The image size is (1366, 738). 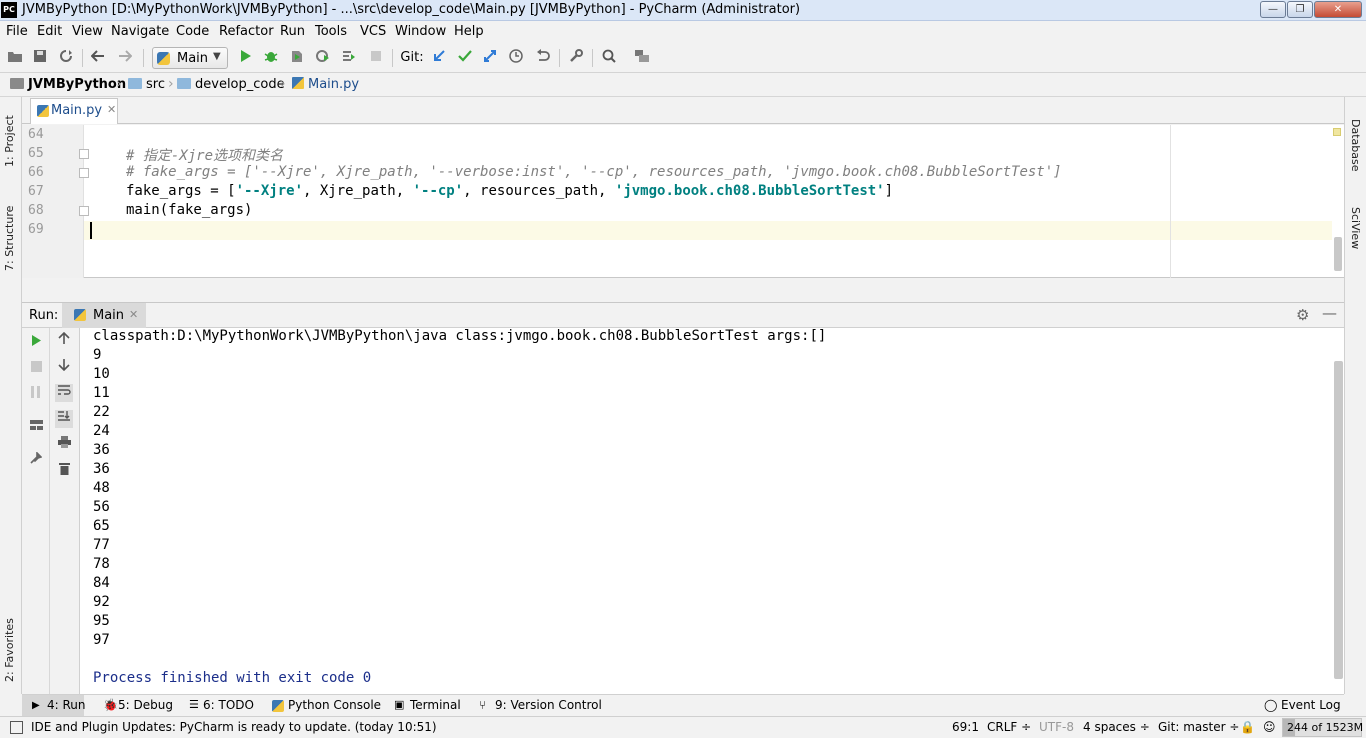 What do you see at coordinates (87, 31) in the screenshot?
I see `menu-view: View` at bounding box center [87, 31].